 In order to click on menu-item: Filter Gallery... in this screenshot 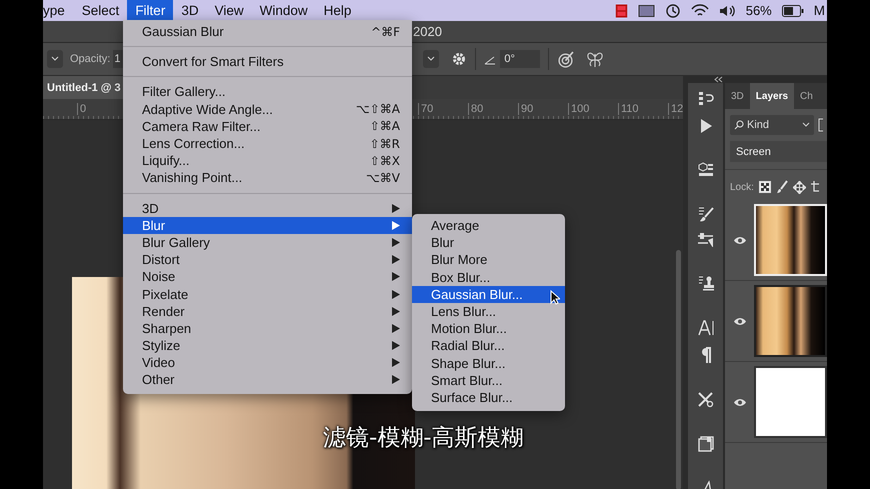, I will do `click(267, 92)`.